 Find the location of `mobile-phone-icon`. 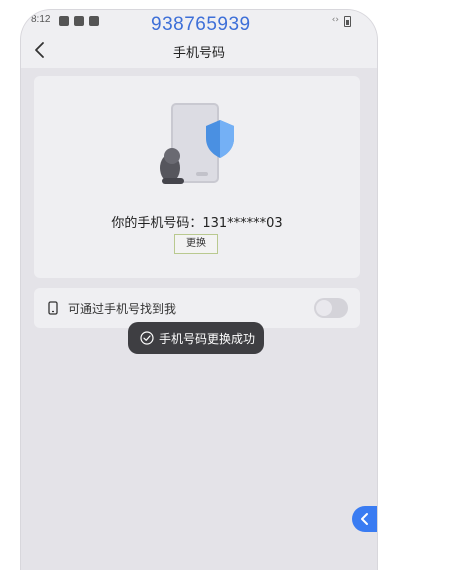

mobile-phone-icon is located at coordinates (53, 308).